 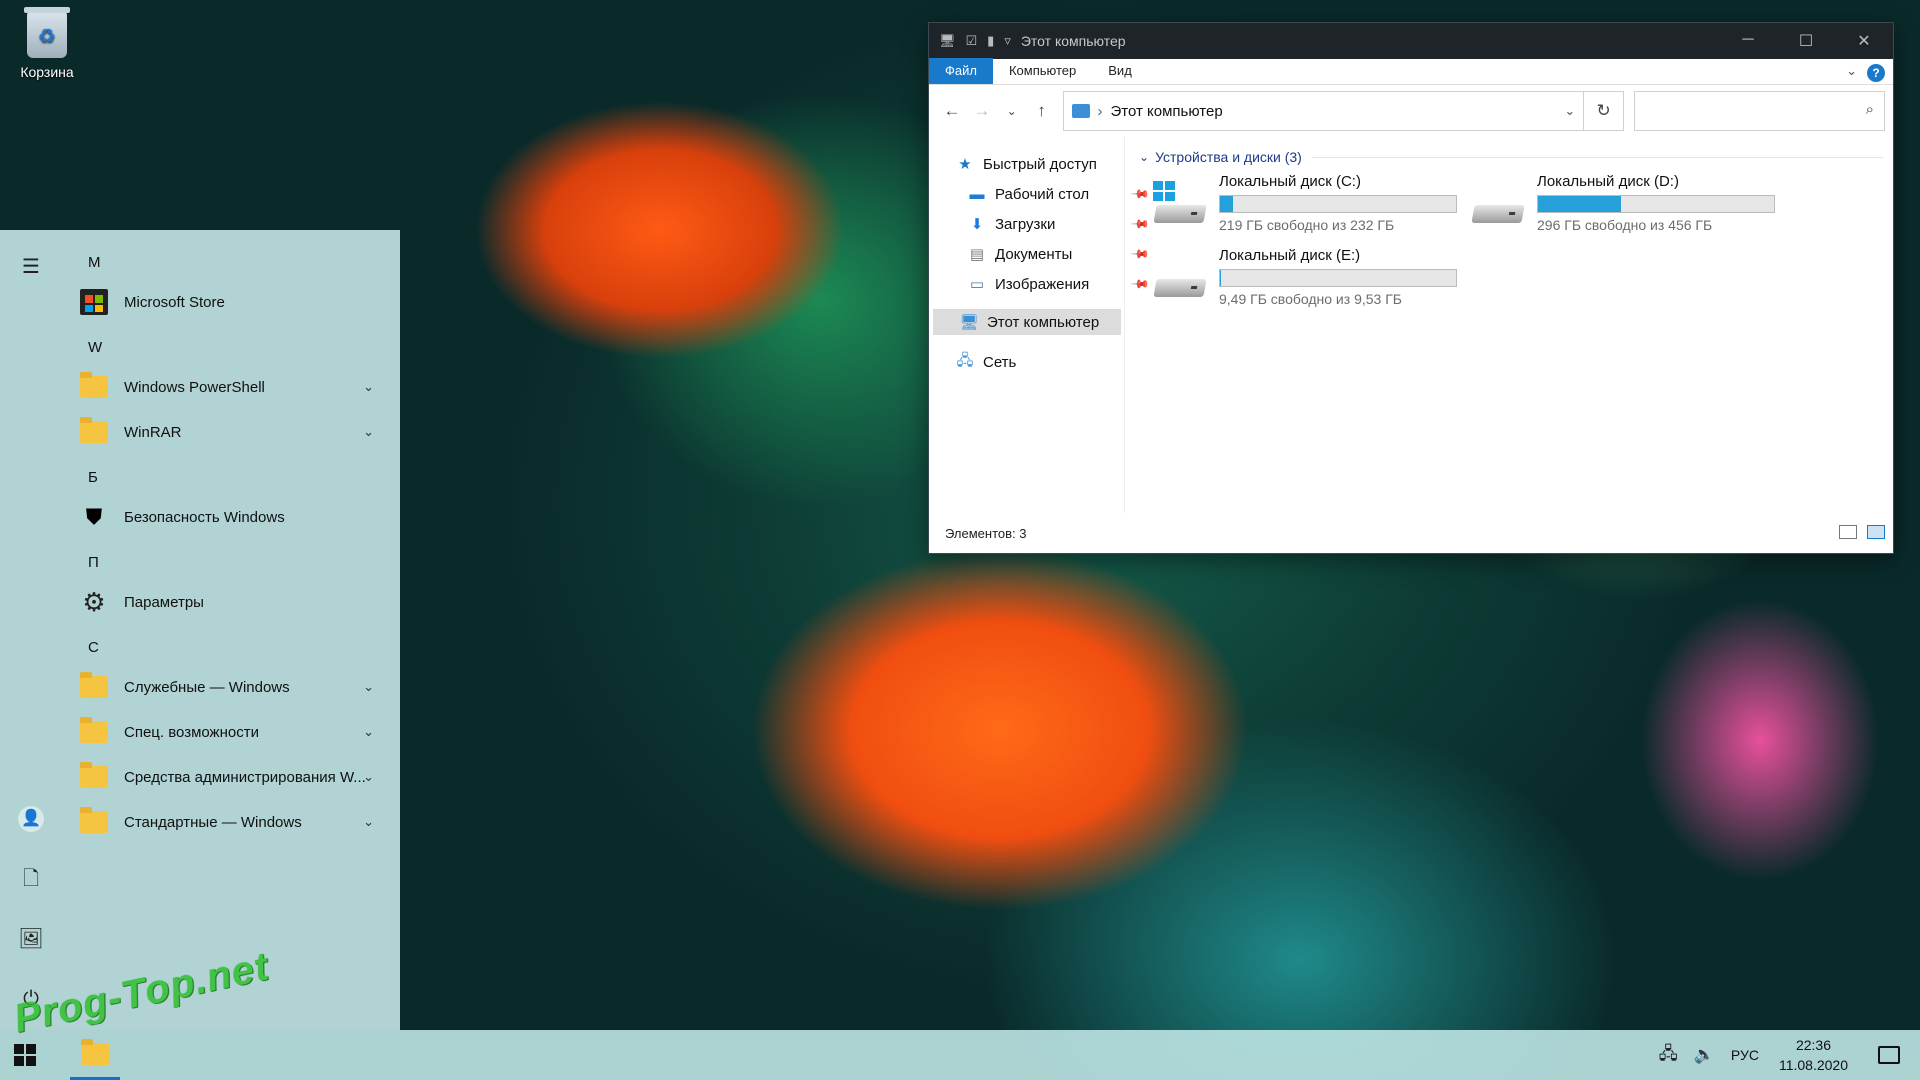 What do you see at coordinates (94, 302) in the screenshot?
I see `store-icon` at bounding box center [94, 302].